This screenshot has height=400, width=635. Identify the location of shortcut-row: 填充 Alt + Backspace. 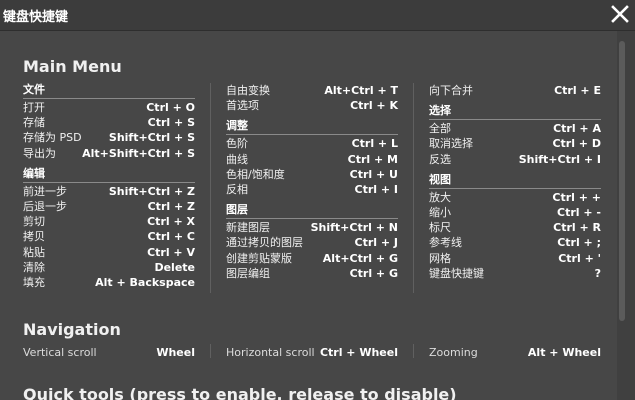
(109, 282).